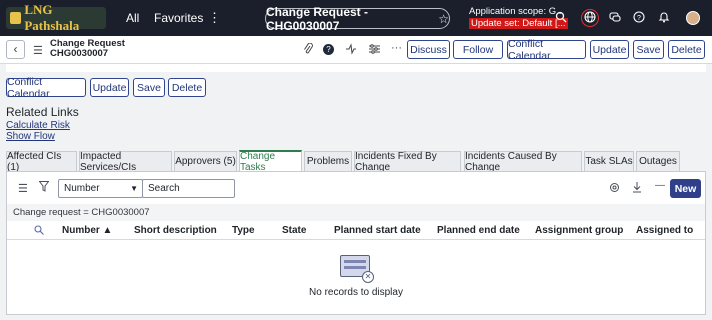 This screenshot has width=712, height=320. What do you see at coordinates (579, 230) in the screenshot?
I see `col-assignment-group: Assignment group` at bounding box center [579, 230].